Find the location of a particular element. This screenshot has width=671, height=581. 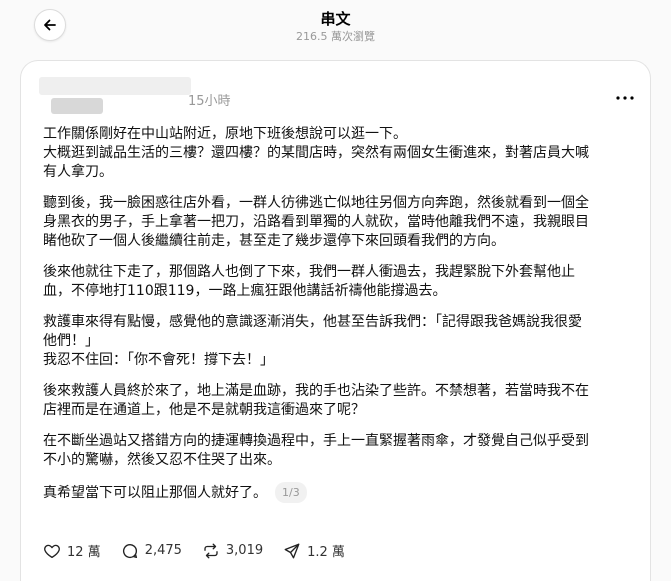

blurred-avatar is located at coordinates (77, 106).